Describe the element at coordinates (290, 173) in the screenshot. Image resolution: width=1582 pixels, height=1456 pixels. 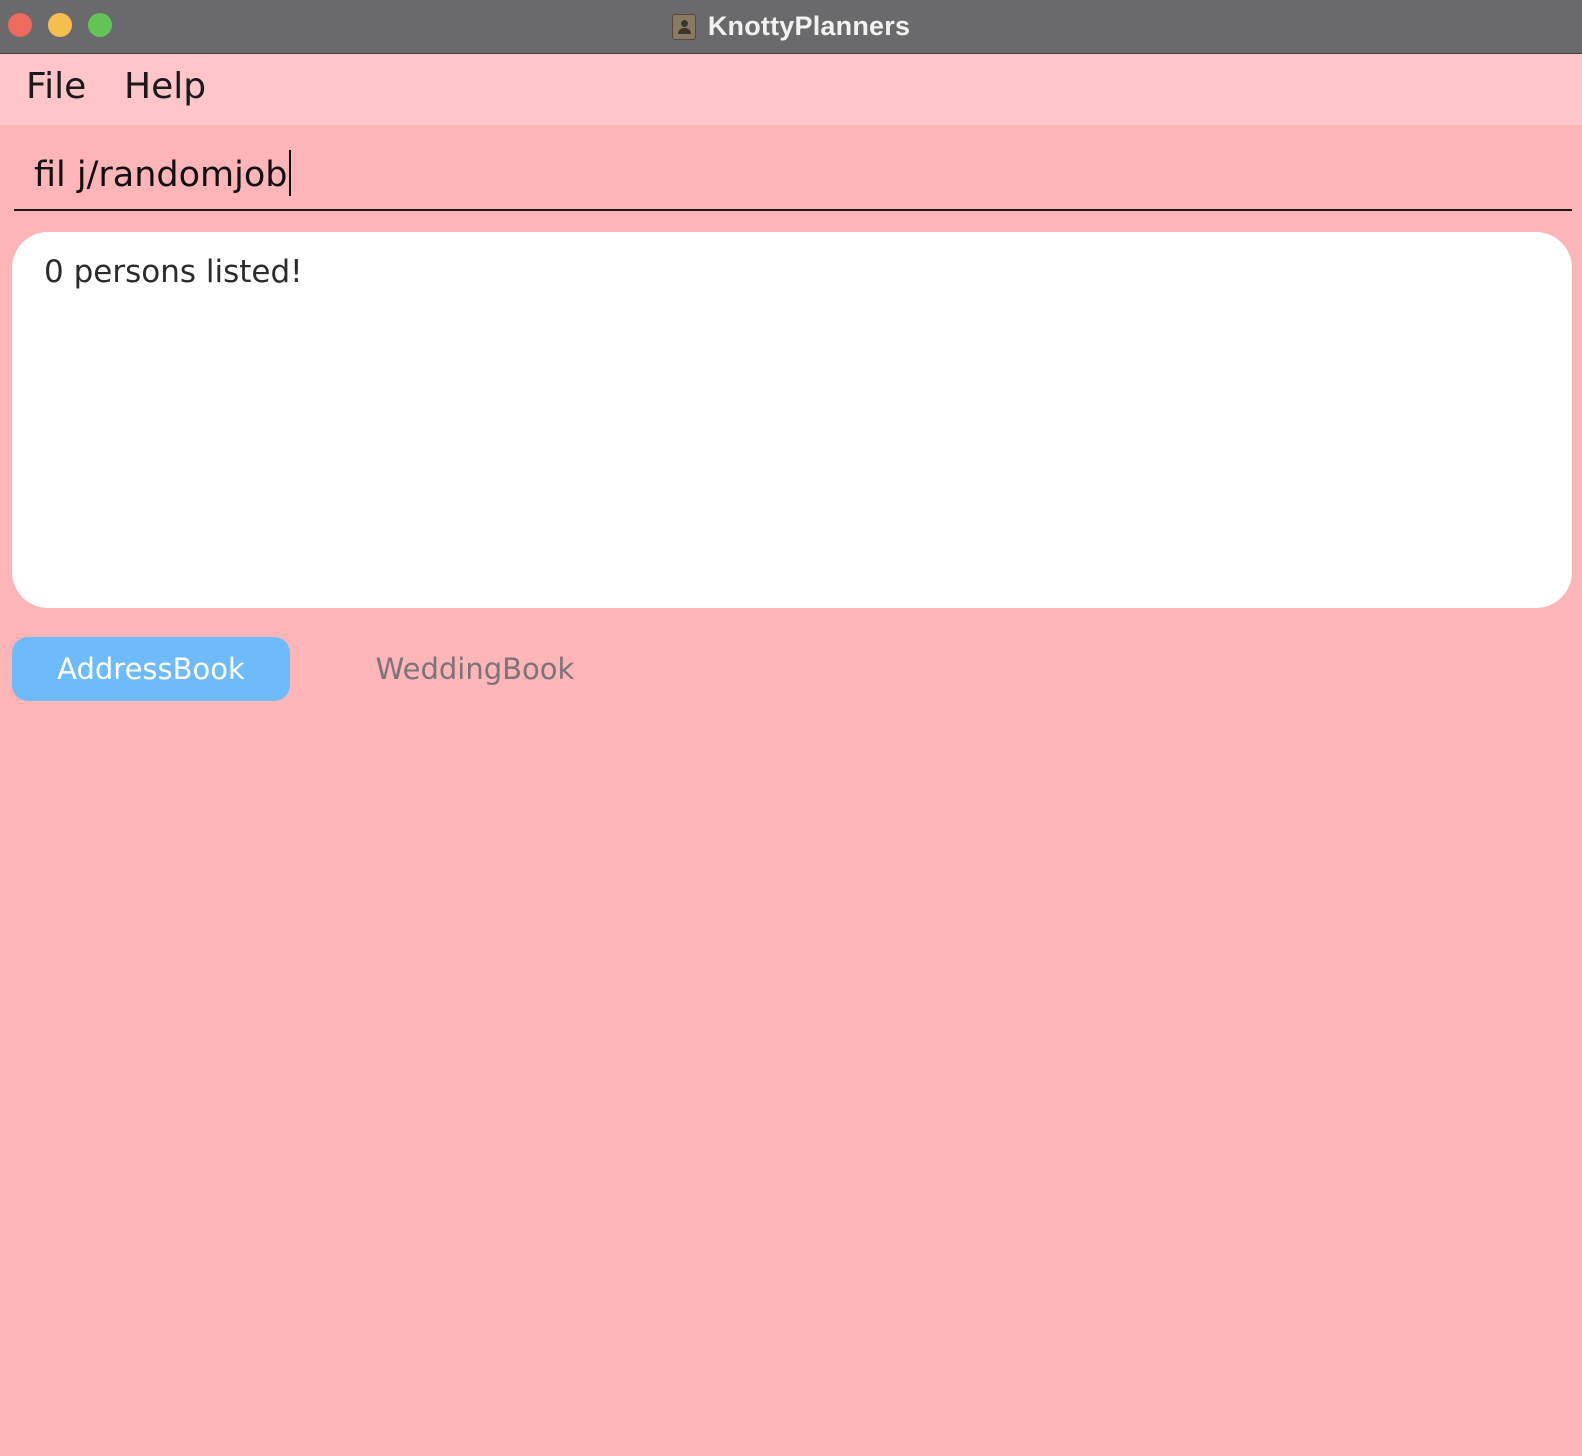
I see `text-caret` at that location.